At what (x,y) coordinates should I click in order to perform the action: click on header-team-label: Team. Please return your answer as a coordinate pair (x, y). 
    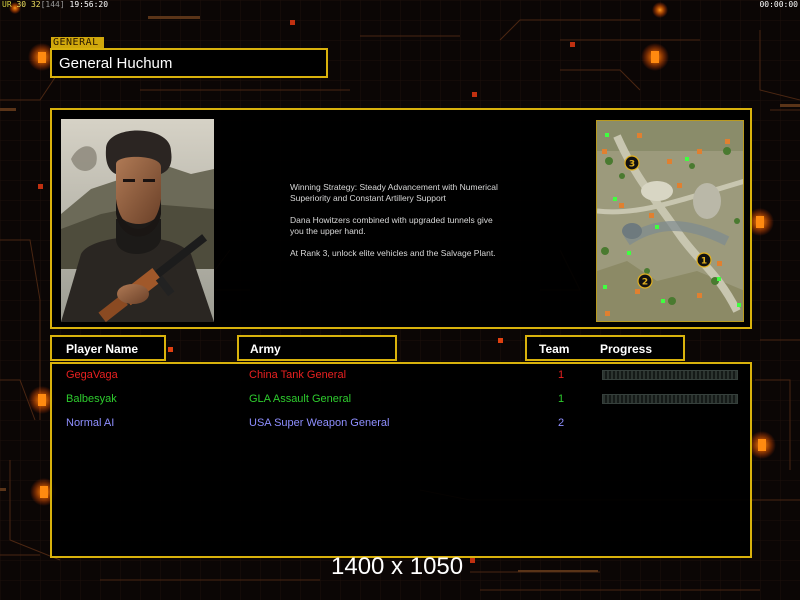
    Looking at the image, I should click on (554, 349).